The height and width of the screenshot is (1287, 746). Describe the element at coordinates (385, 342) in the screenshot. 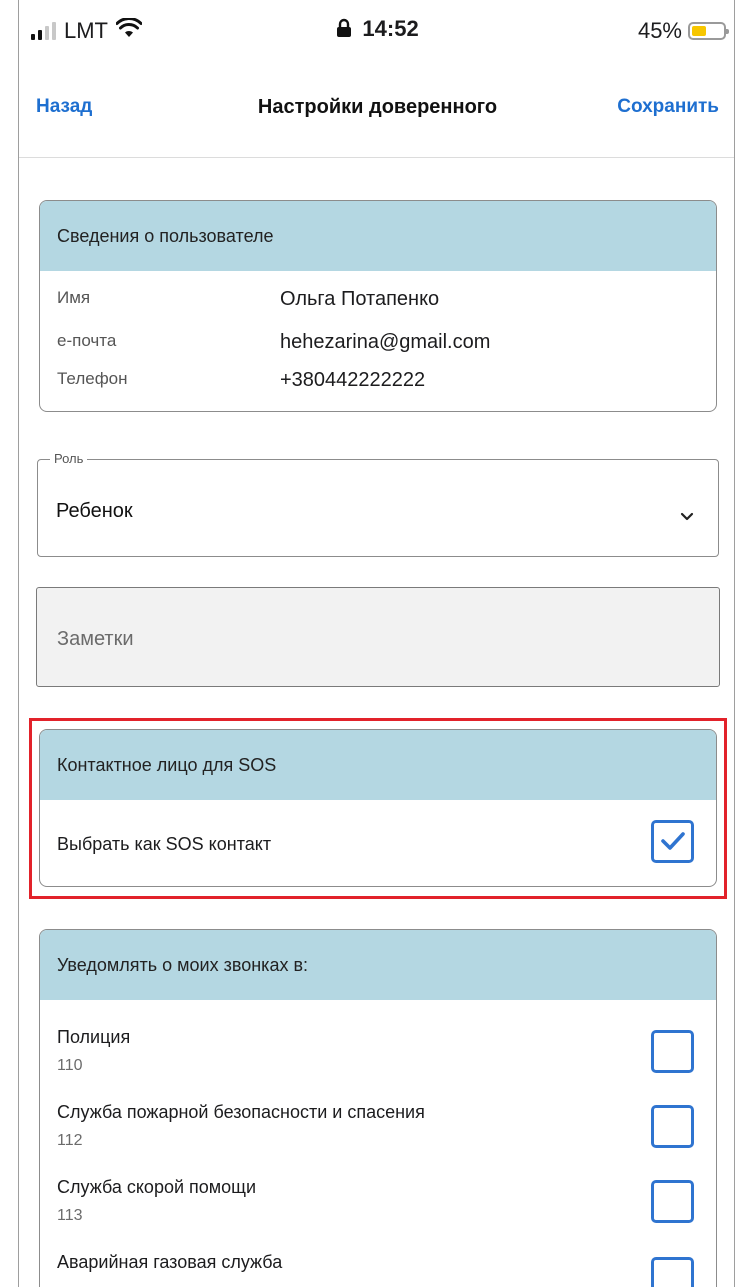

I see `email-value: hehezarina@gmail.com` at that location.